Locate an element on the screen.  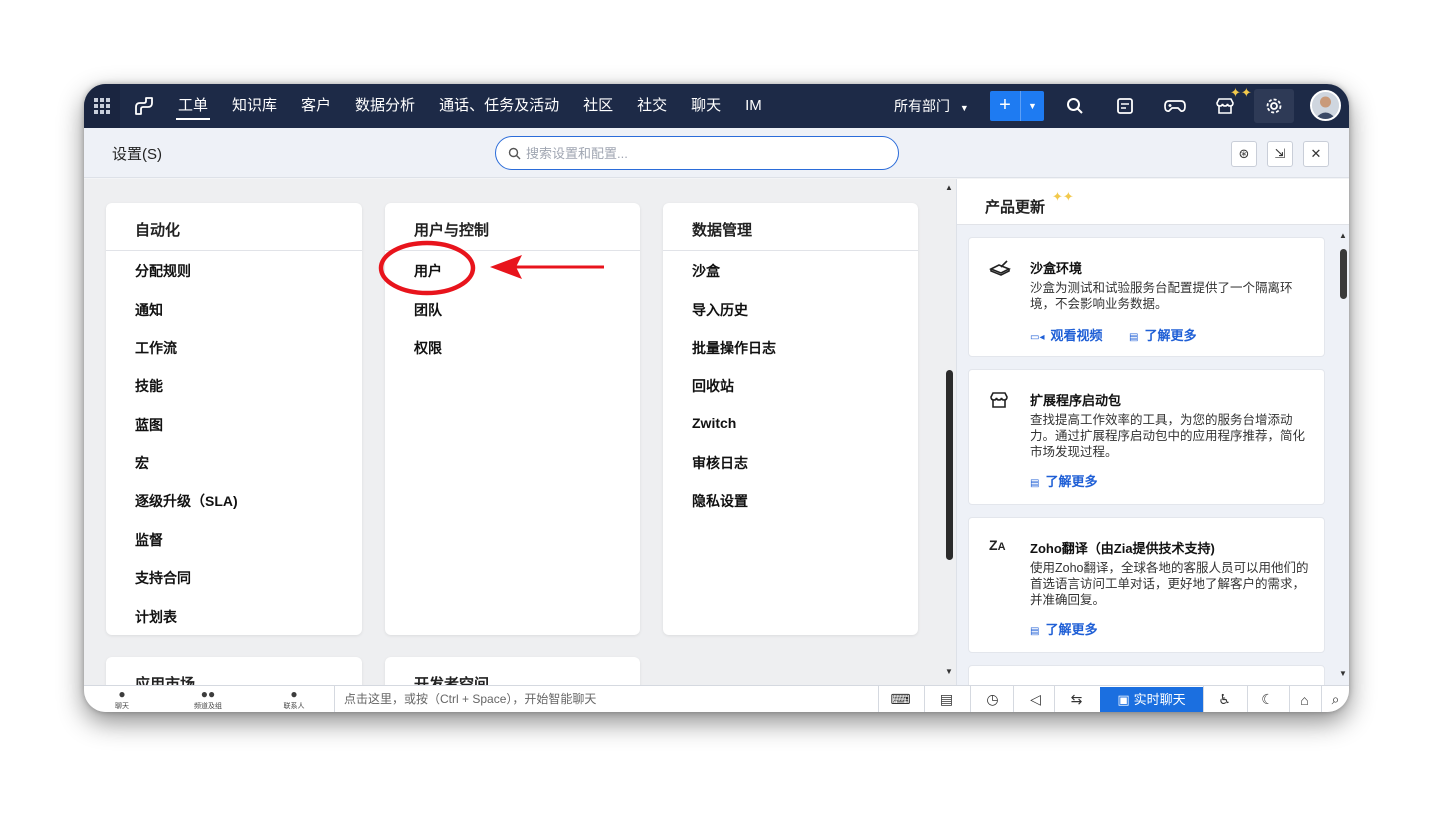
menu-item-notifications: 通知 is located at coordinates (149, 310).